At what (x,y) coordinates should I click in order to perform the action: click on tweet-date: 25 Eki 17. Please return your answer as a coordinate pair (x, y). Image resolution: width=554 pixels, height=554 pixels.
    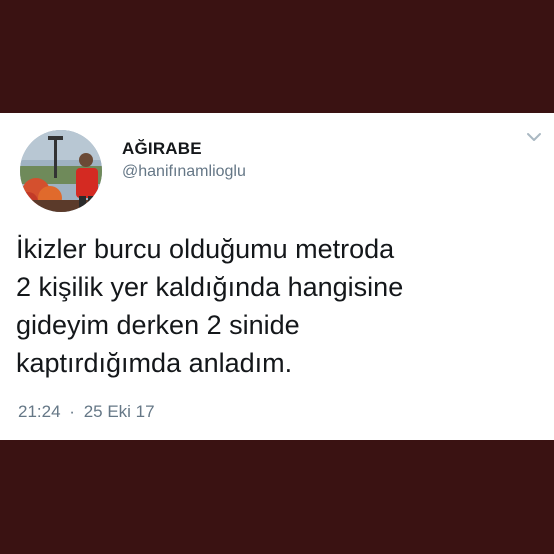
    Looking at the image, I should click on (119, 411).